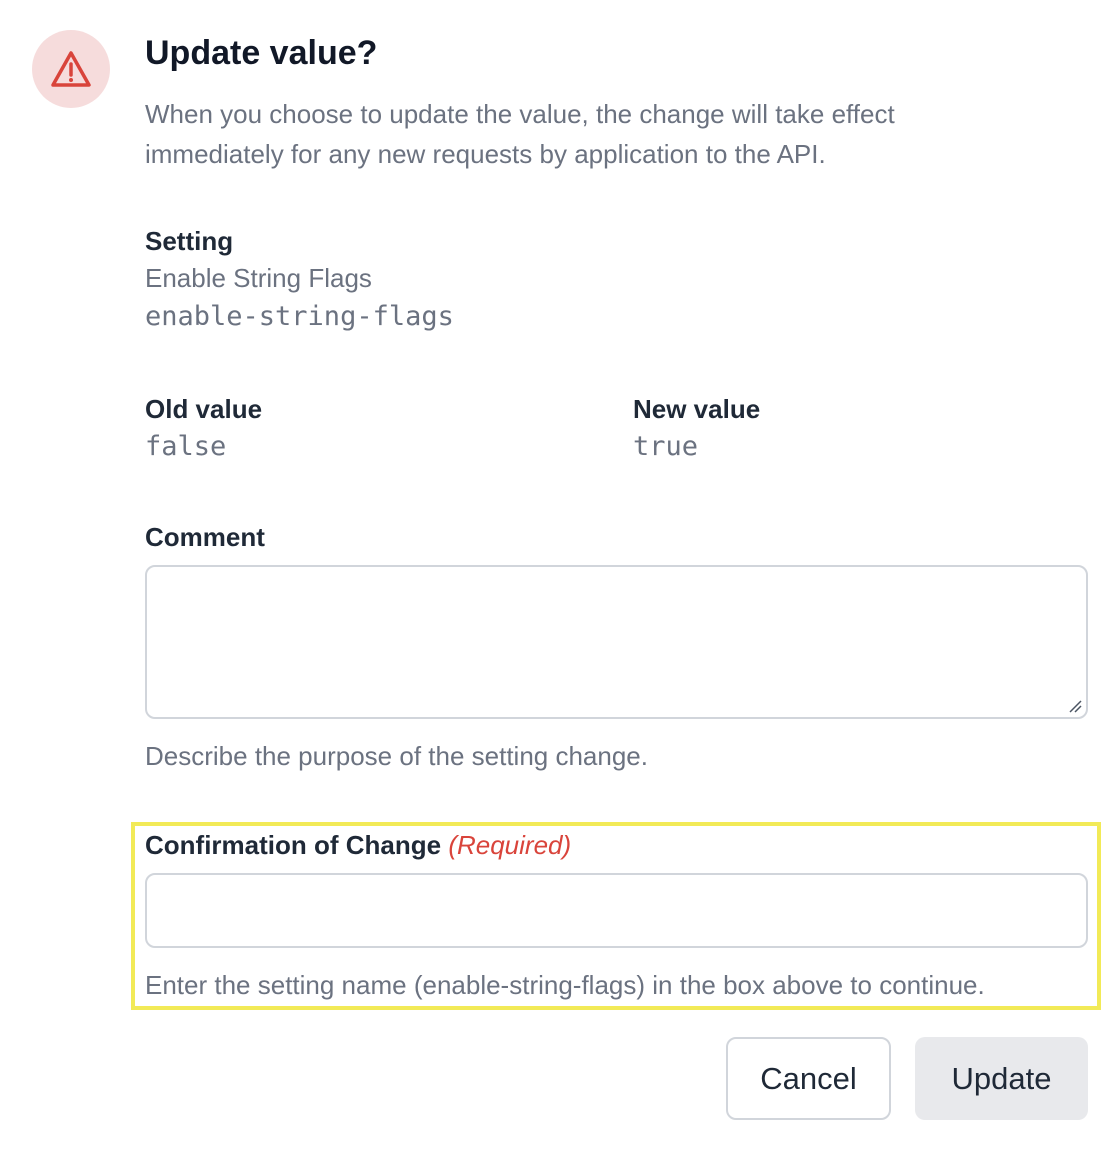  What do you see at coordinates (189, 241) in the screenshot?
I see `setting-label: Setting` at bounding box center [189, 241].